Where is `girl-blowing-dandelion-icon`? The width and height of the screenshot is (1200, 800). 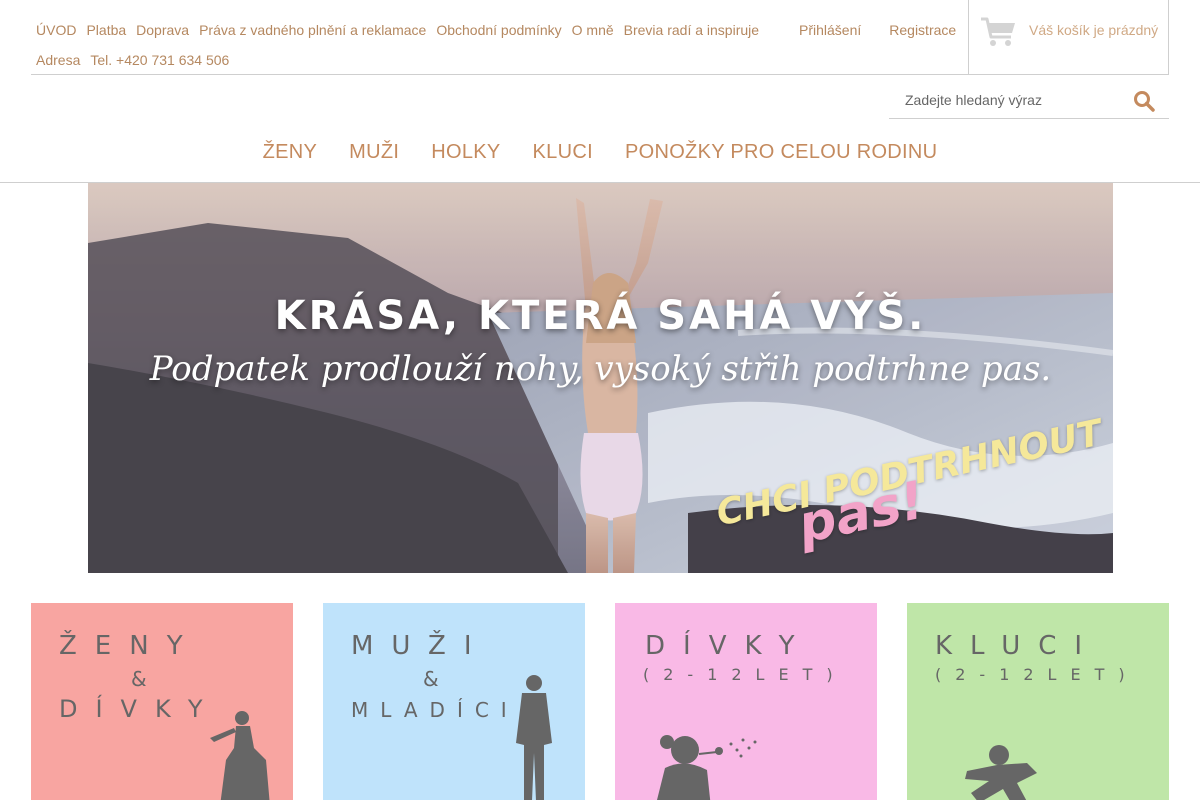 girl-blowing-dandelion-icon is located at coordinates (707, 767).